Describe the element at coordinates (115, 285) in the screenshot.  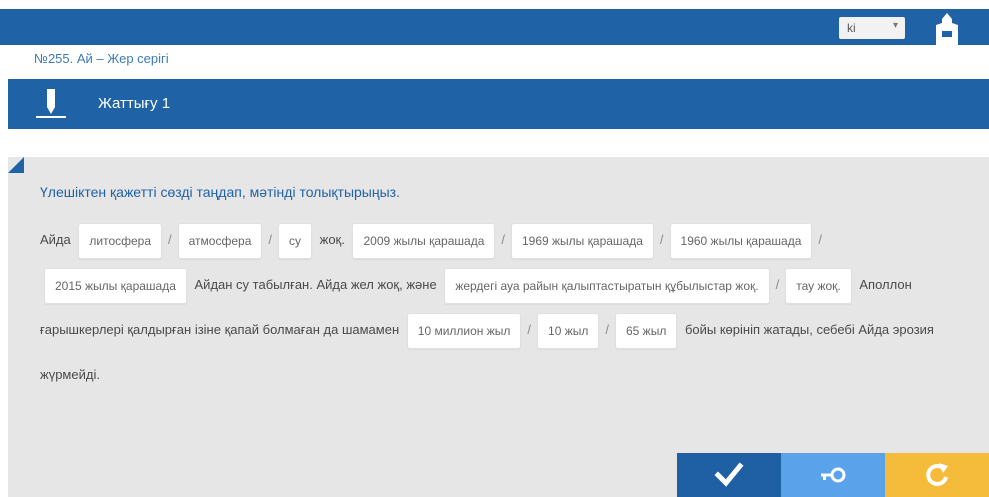
I see `option-chip: 2015 жылы қарашада` at that location.